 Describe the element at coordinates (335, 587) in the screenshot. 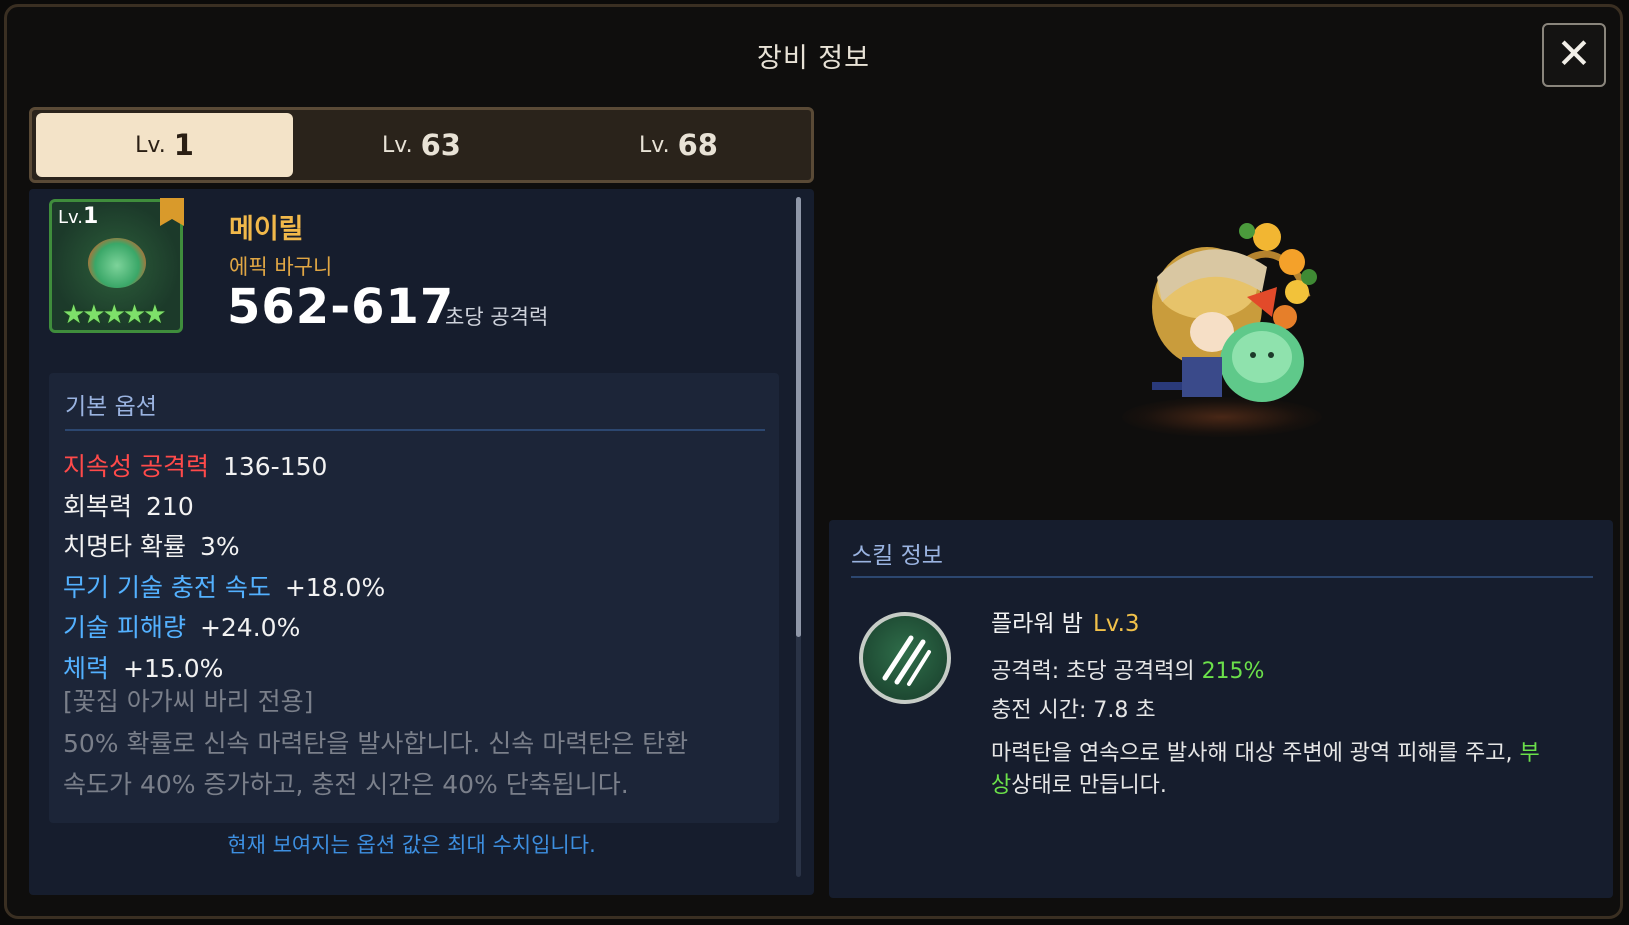

I see `option-value: +18.0%` at that location.